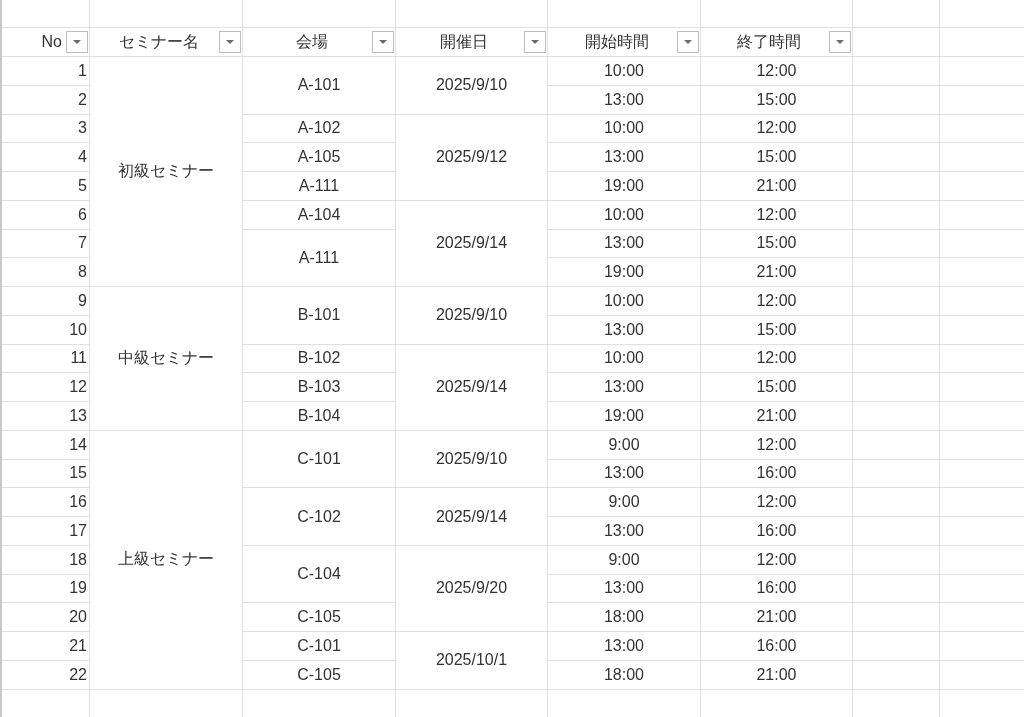 The image size is (1024, 717). I want to click on table-cell: A-111, so click(319, 186).